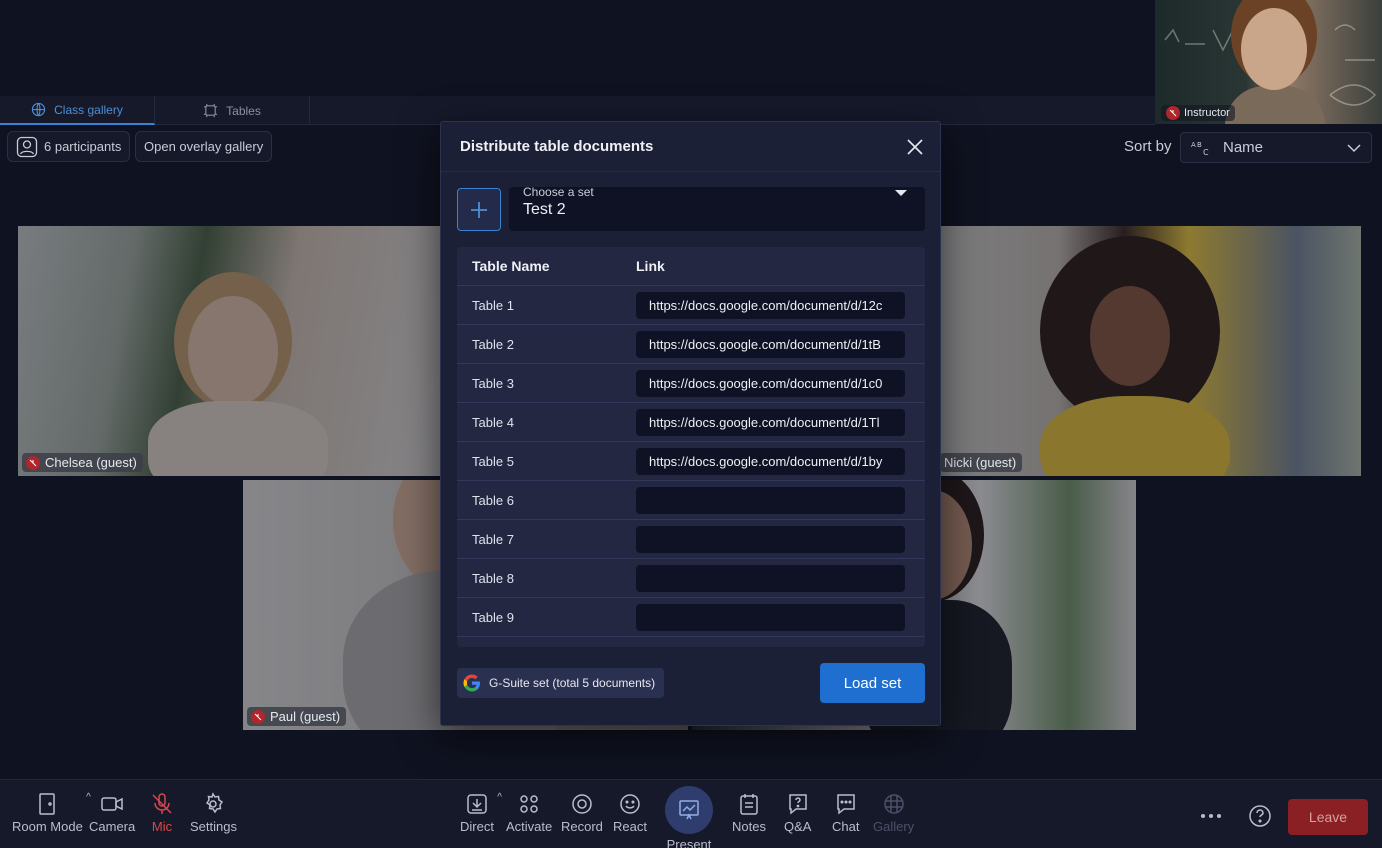 This screenshot has height=848, width=1382. I want to click on table-name-cell: Table 3, so click(493, 383).